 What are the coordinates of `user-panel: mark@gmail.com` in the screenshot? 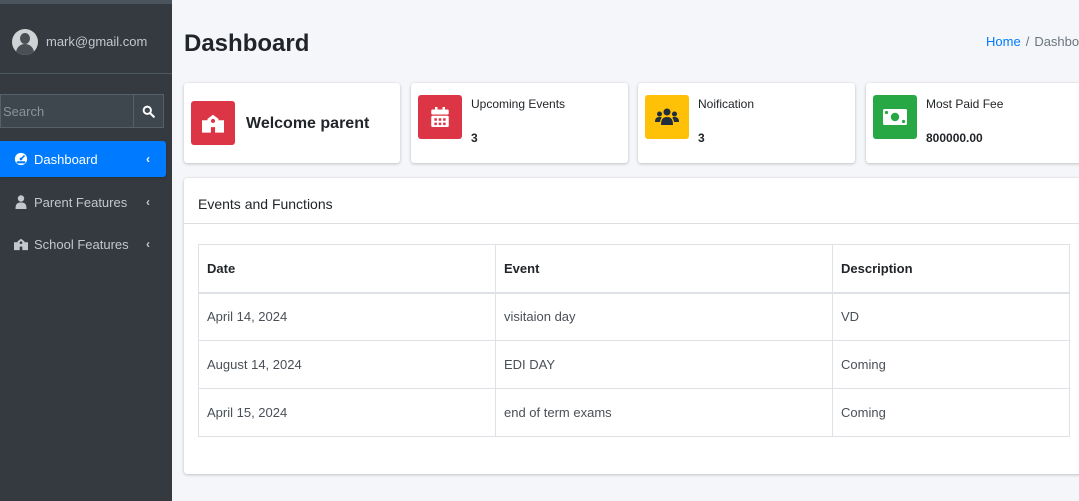 It's located at (86, 41).